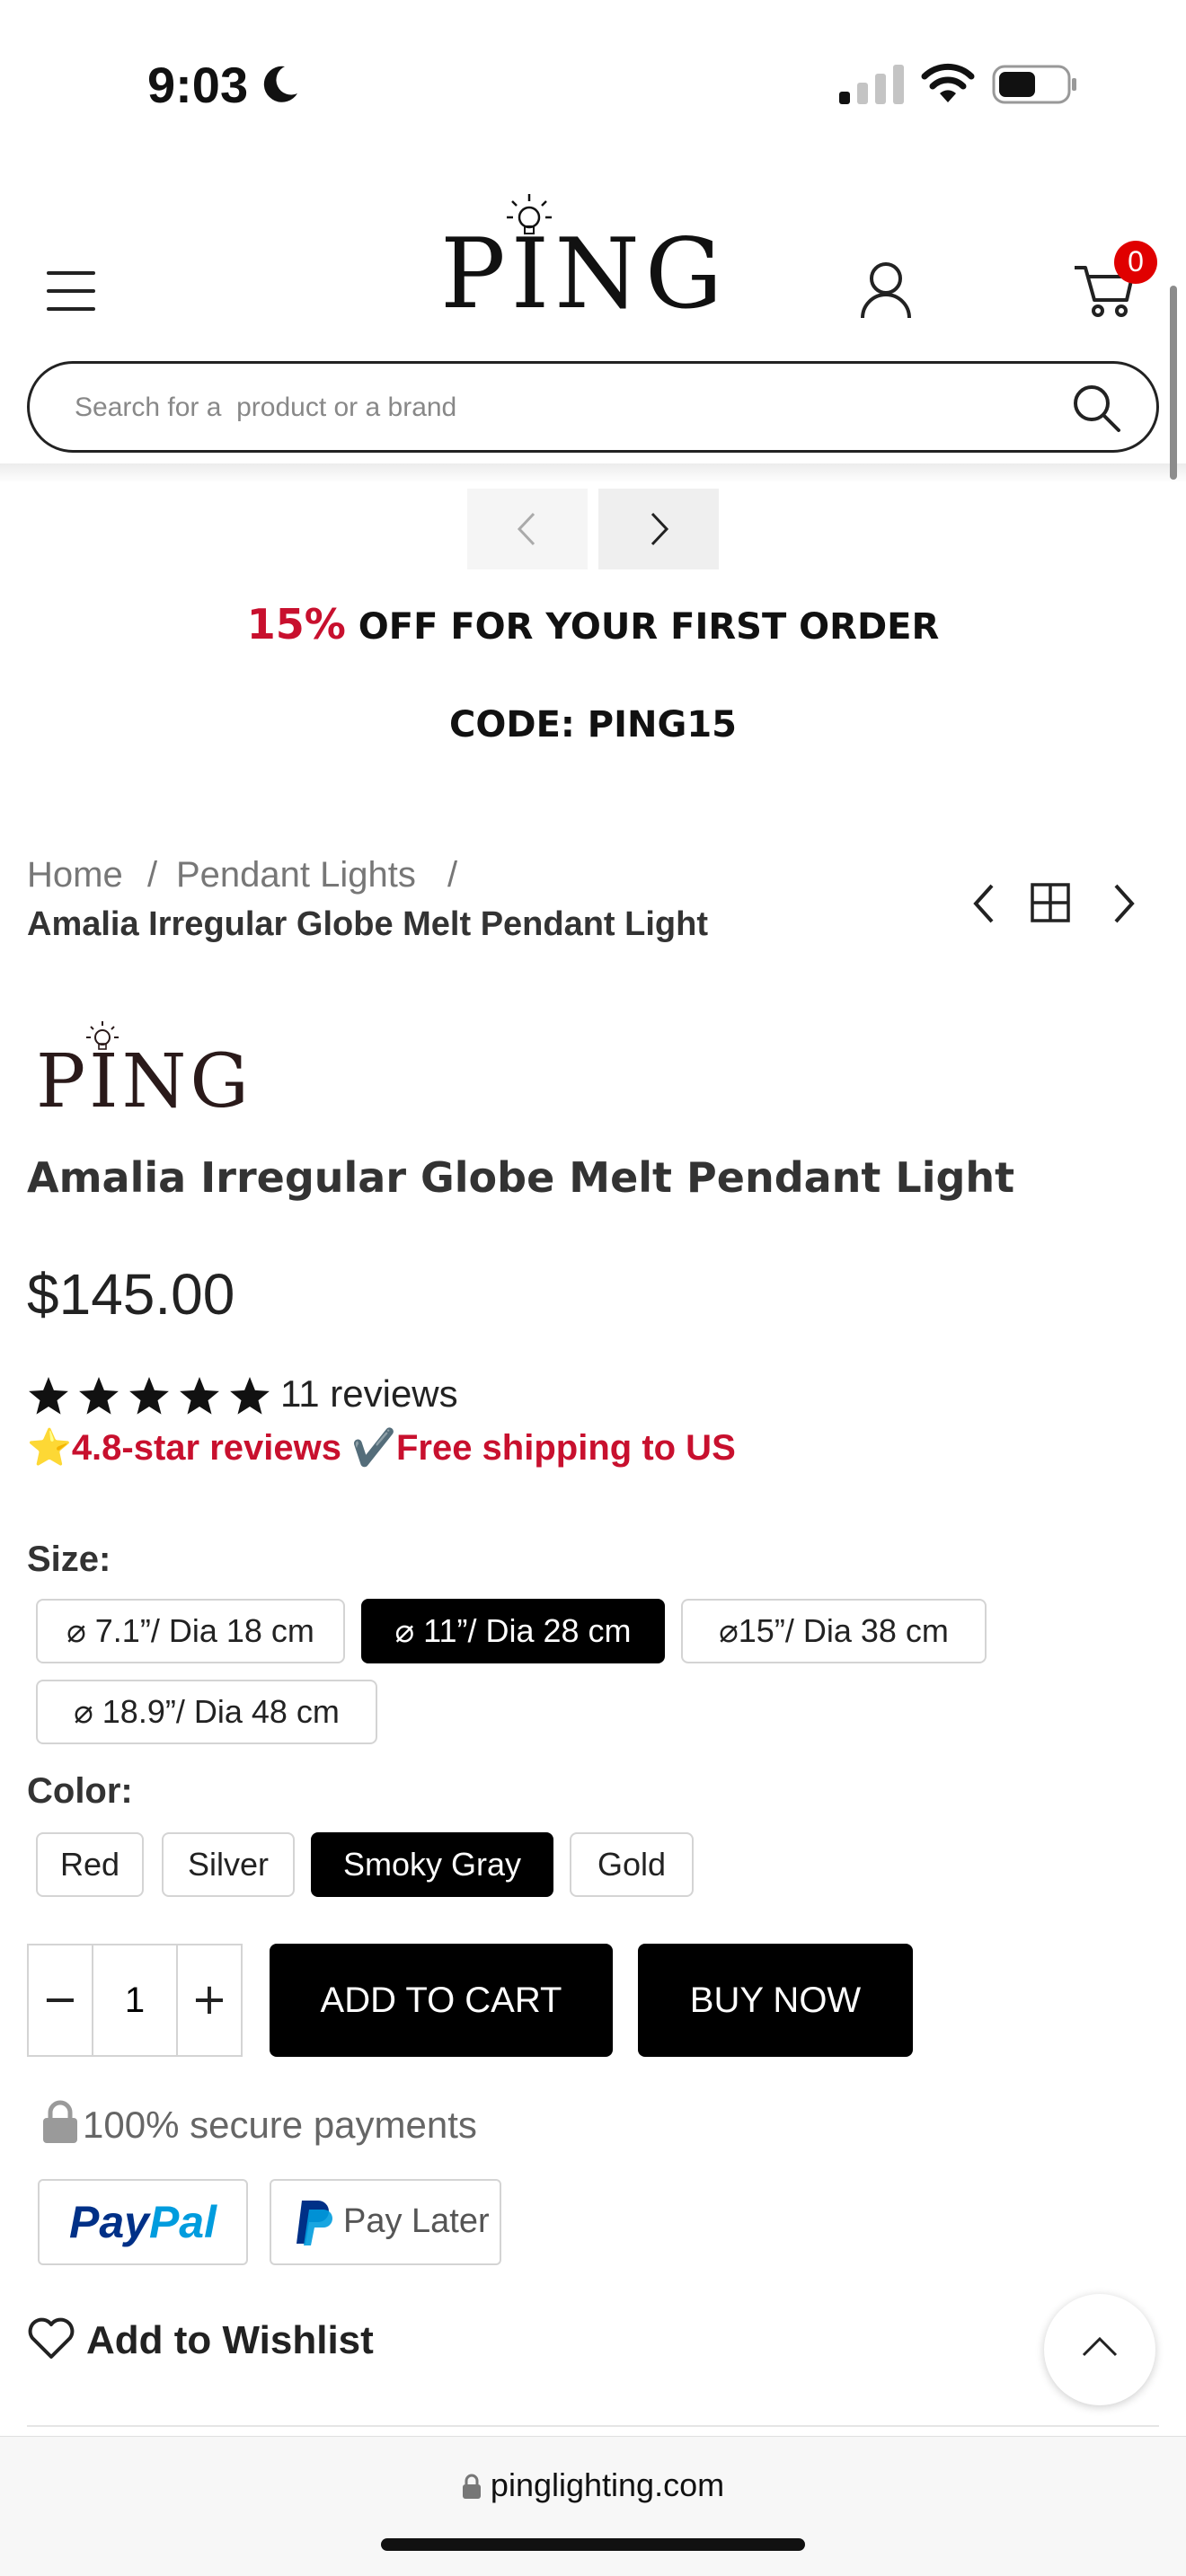  I want to click on browser-url: pinglighting.com, so click(593, 2485).